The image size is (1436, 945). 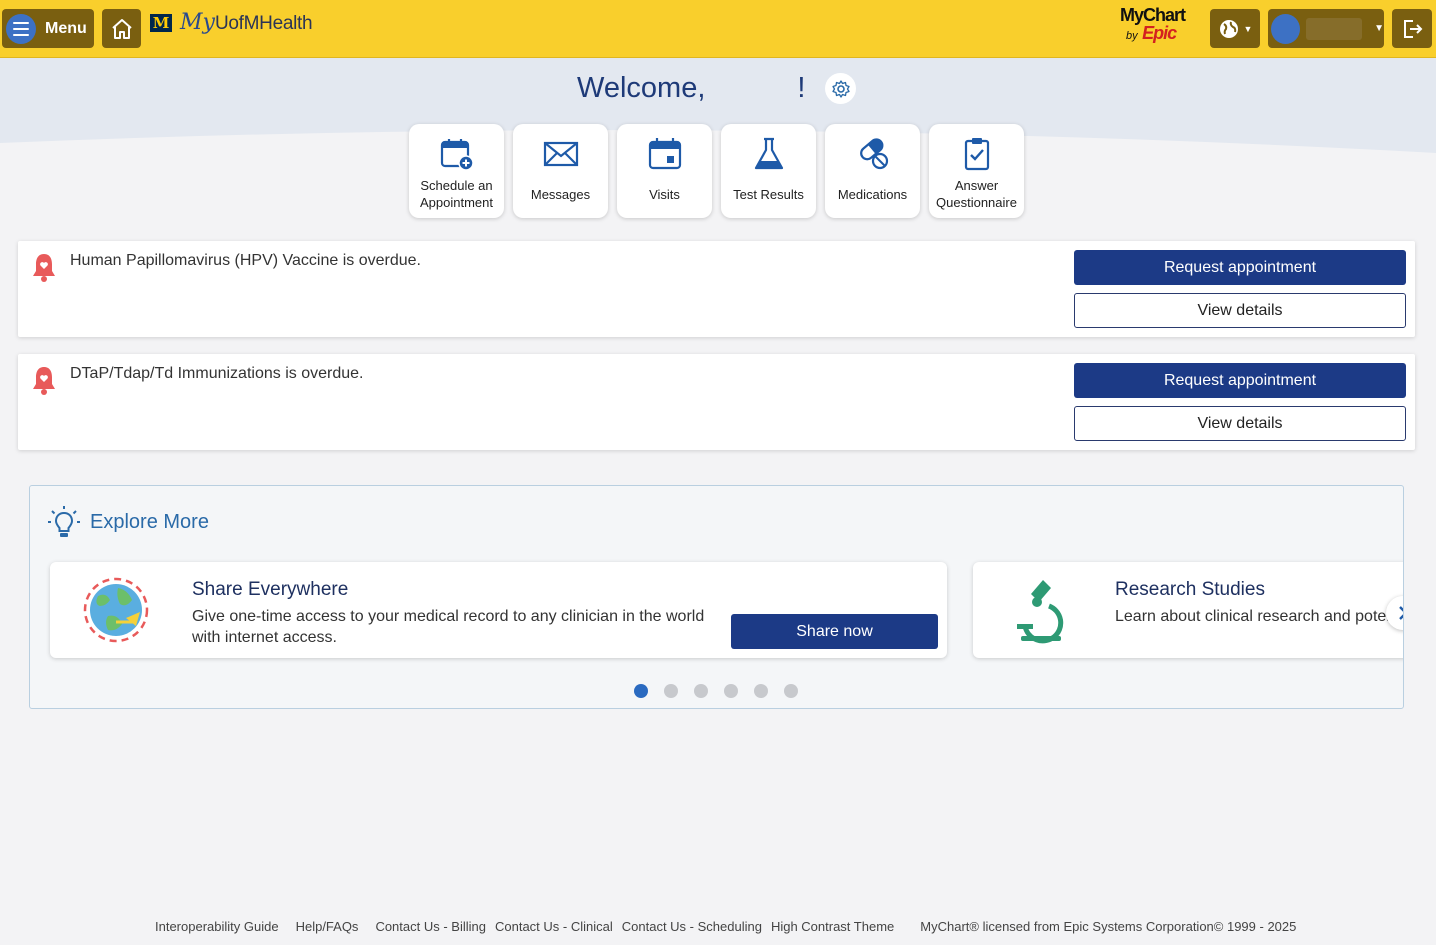 What do you see at coordinates (1159, 33) in the screenshot?
I see `epic-wordmark: Epic` at bounding box center [1159, 33].